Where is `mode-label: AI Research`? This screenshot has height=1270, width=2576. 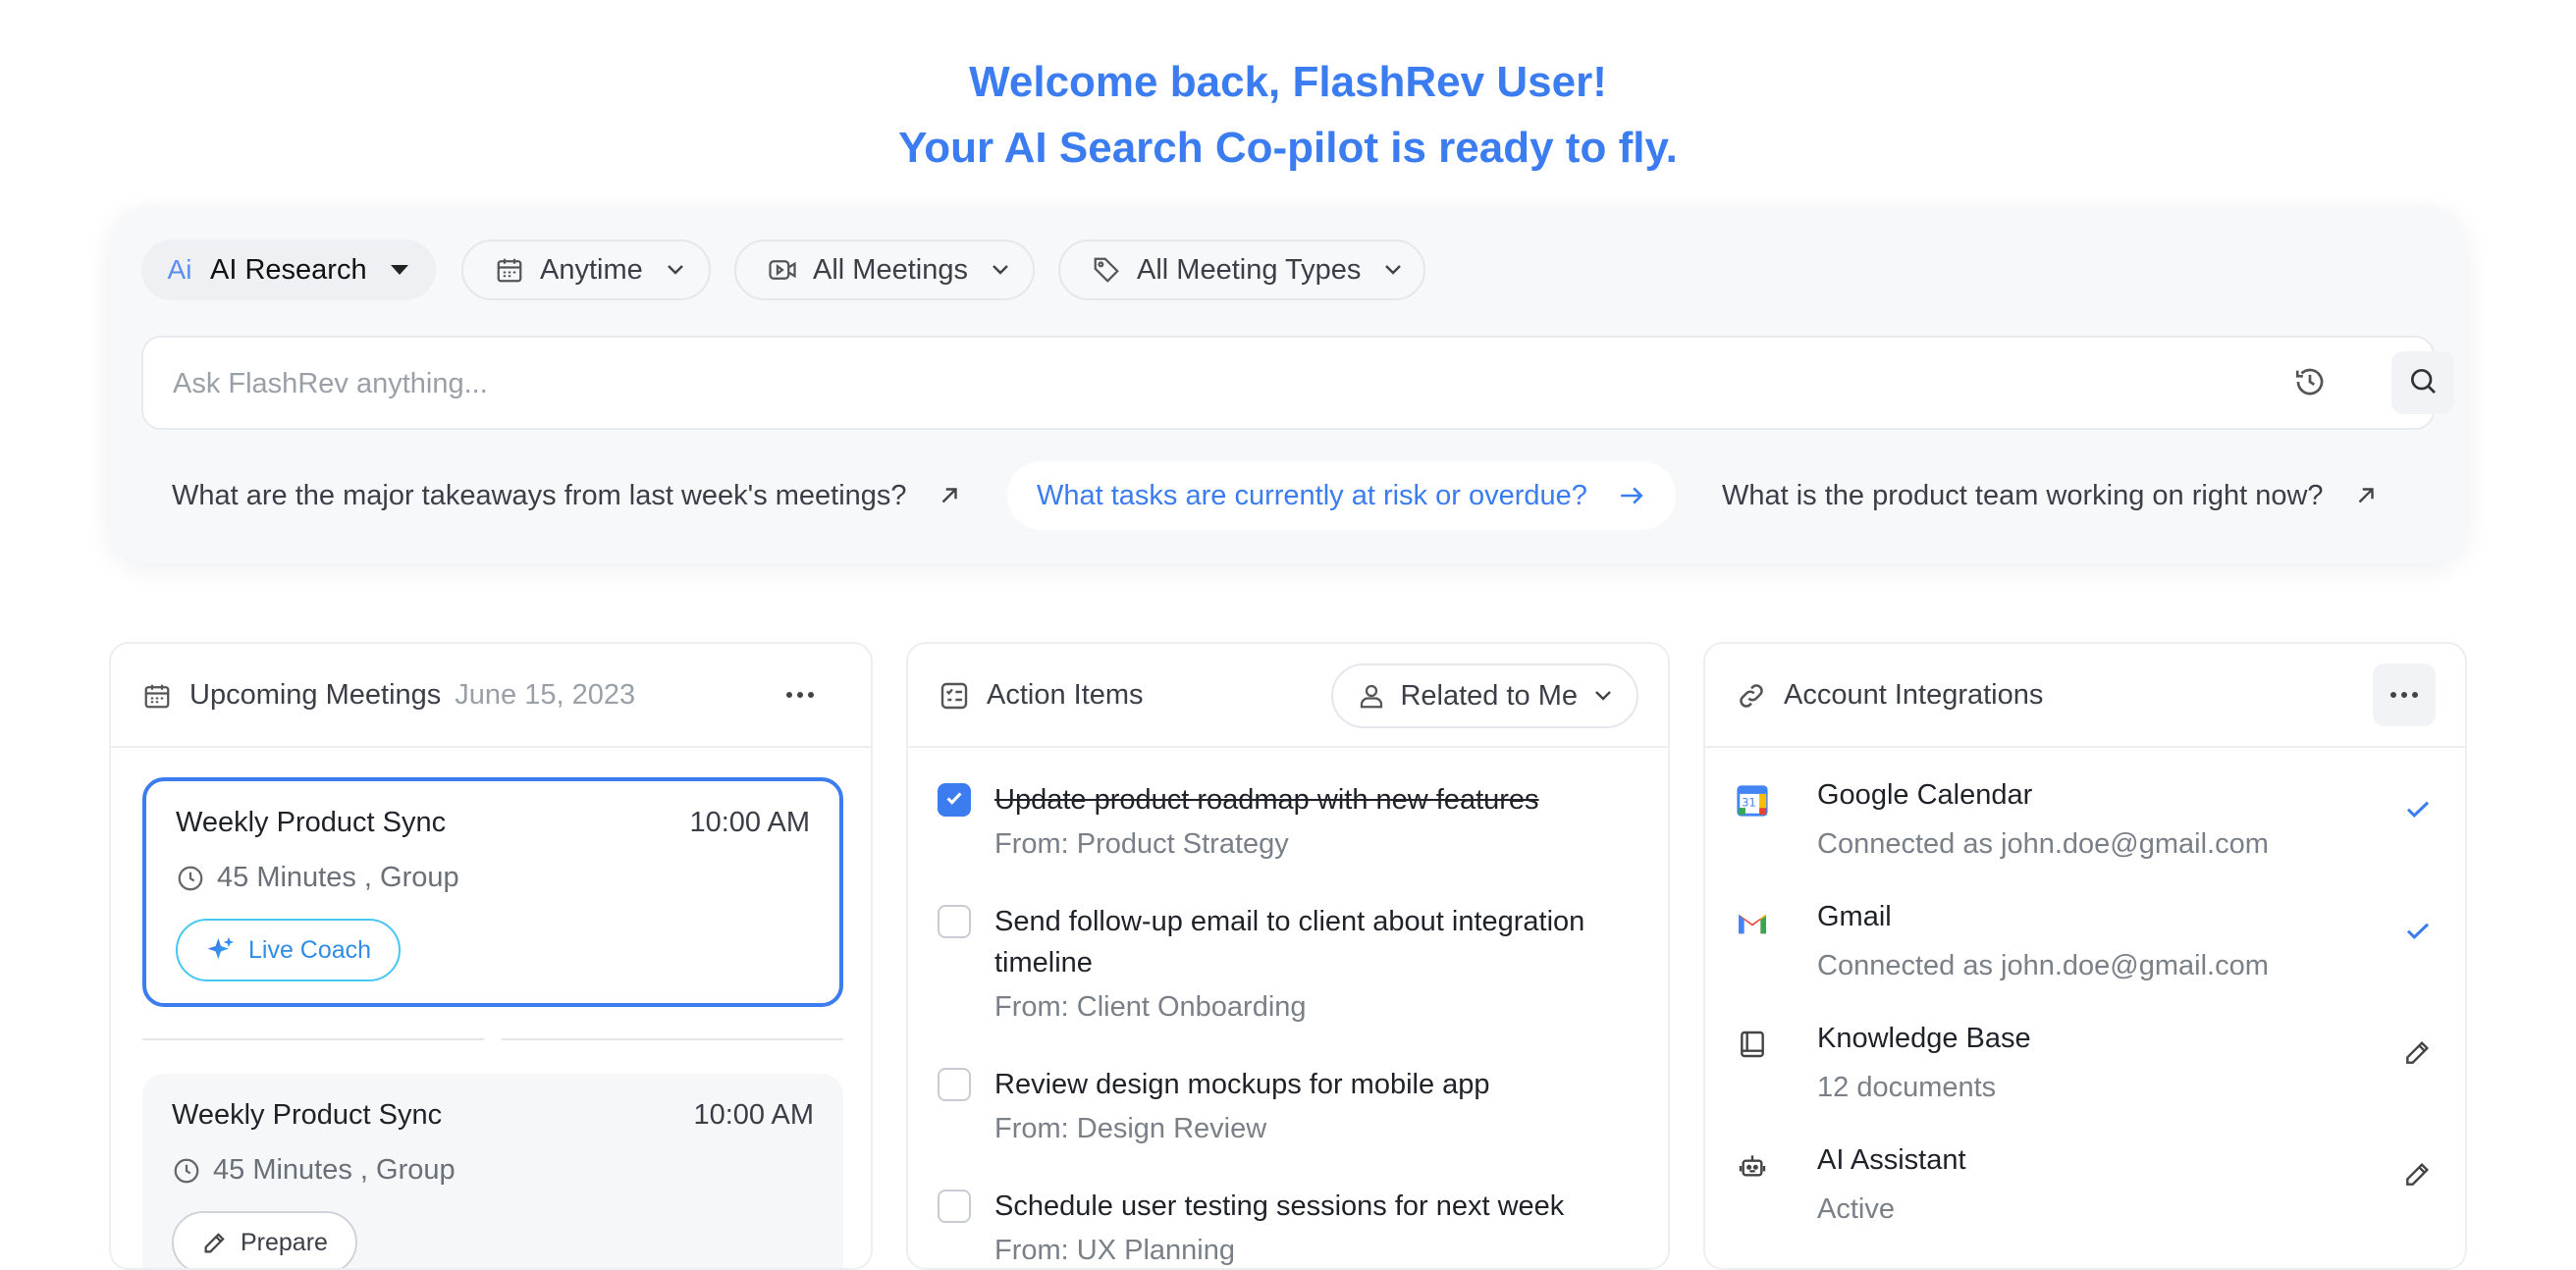 mode-label: AI Research is located at coordinates (288, 269).